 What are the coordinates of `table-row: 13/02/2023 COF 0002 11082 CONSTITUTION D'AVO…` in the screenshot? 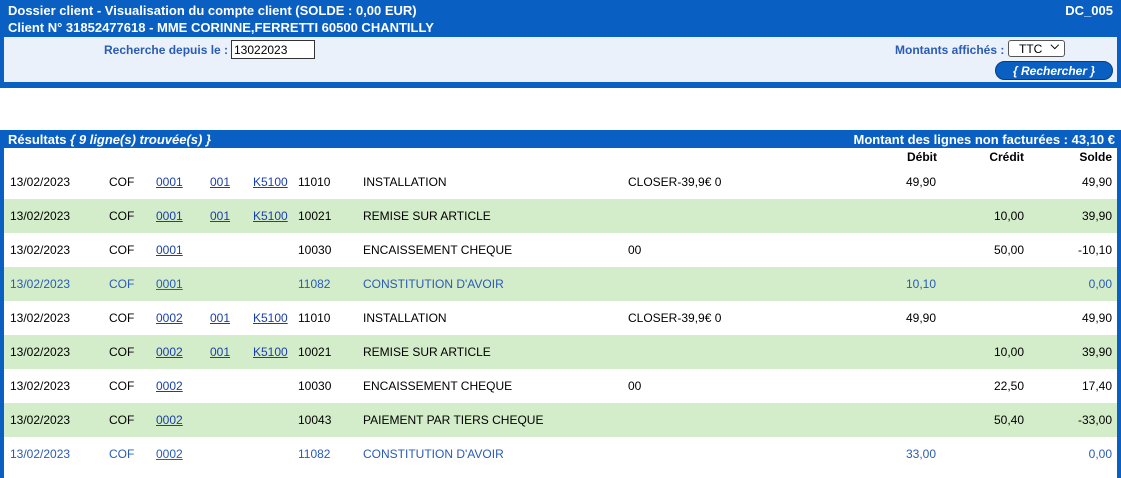 It's located at (560, 454).